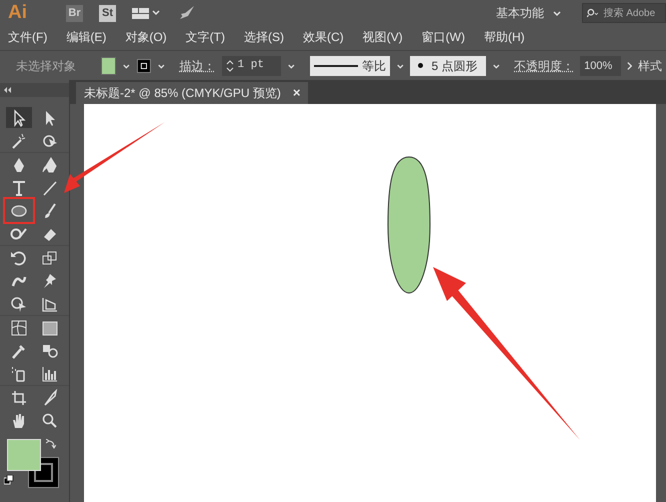 The width and height of the screenshot is (666, 502). I want to click on dot-icon, so click(421, 65).